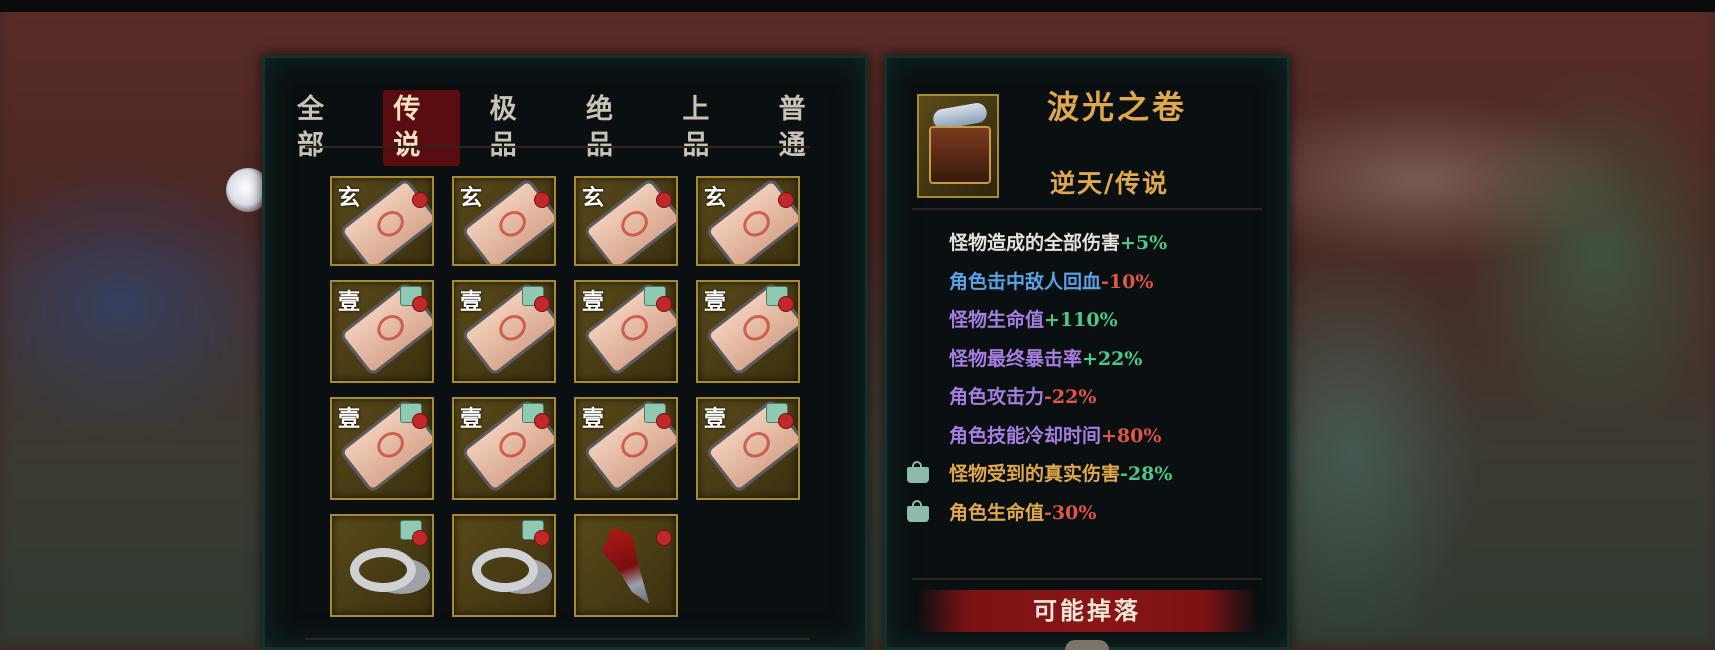  What do you see at coordinates (1035, 474) in the screenshot?
I see `stat-label: 怪物受到的真实伤害` at bounding box center [1035, 474].